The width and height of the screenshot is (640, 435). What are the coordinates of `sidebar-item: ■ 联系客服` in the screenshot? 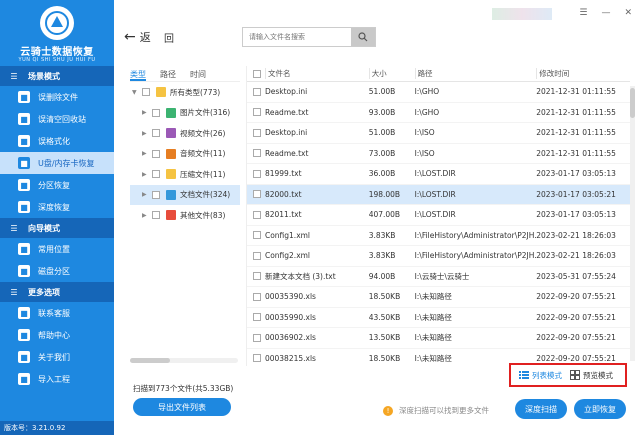 It's located at (57, 313).